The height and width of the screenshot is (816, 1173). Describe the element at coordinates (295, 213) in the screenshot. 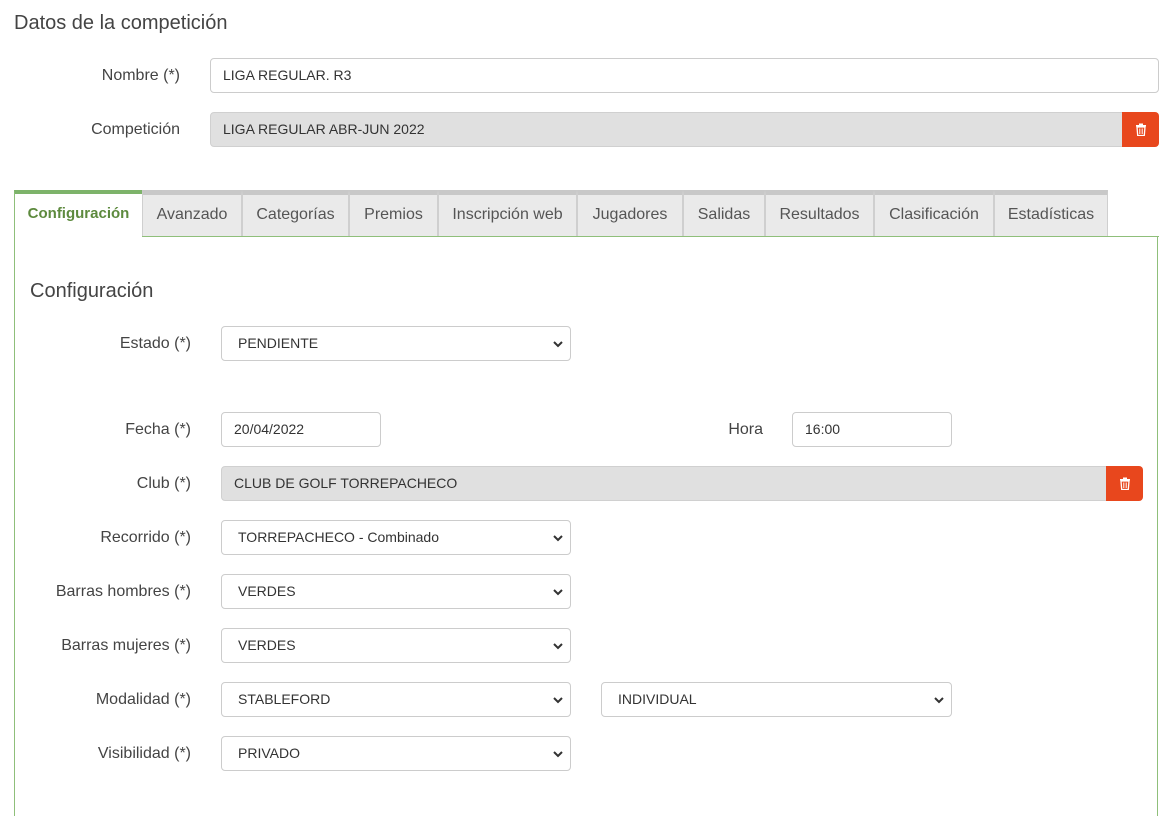

I see `tab-categorias: Categorías` at that location.